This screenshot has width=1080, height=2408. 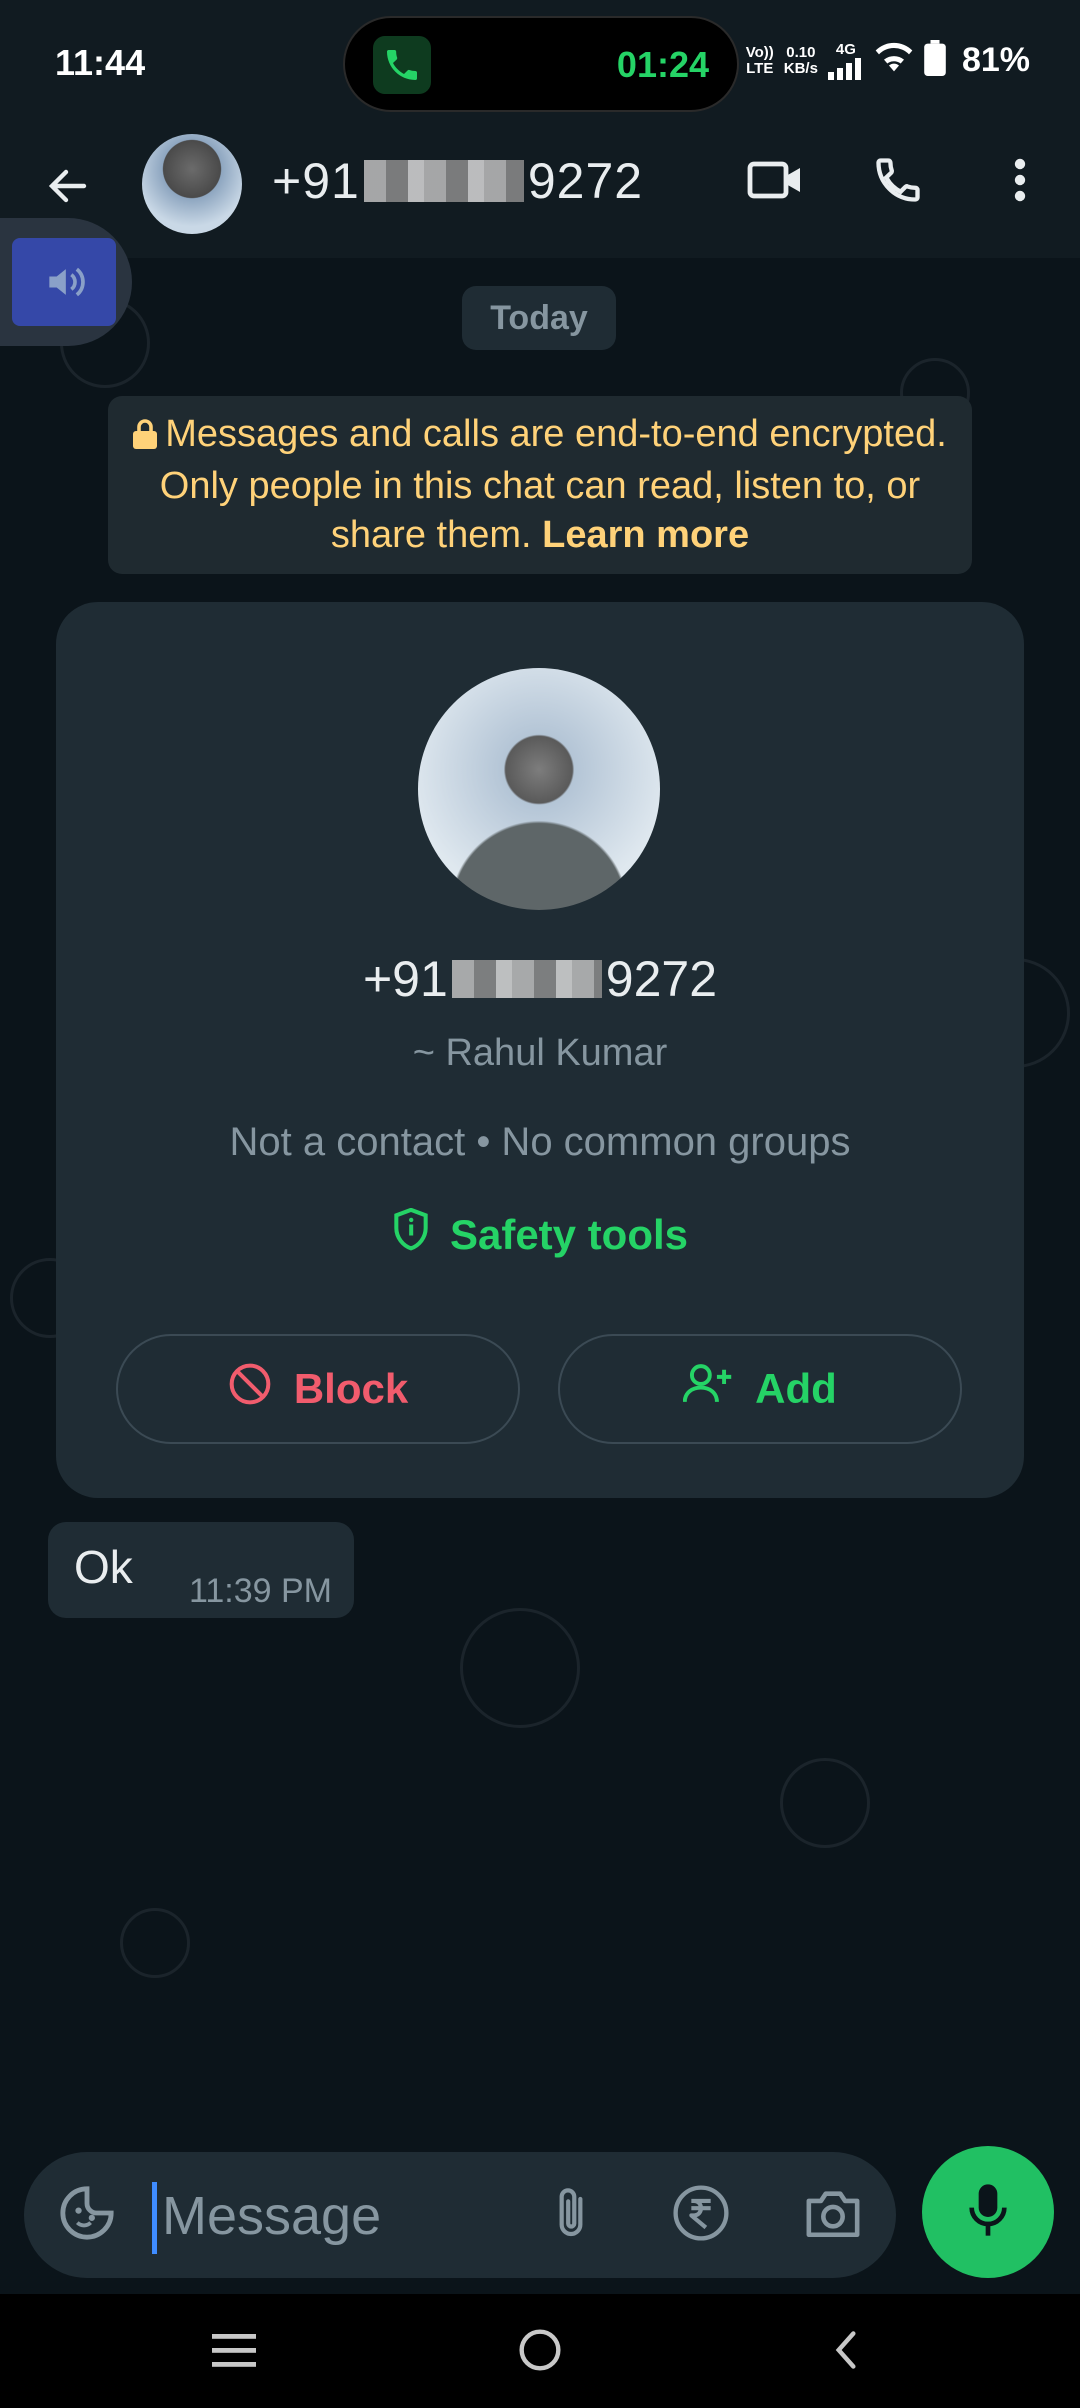 I want to click on camera-button, so click(x=833, y=2215).